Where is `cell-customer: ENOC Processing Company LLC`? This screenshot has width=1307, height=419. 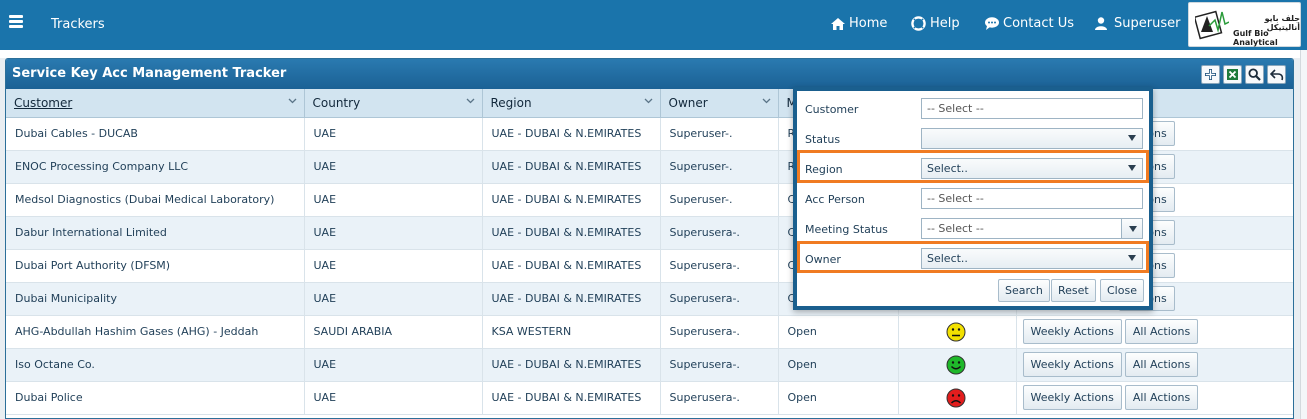 cell-customer: ENOC Processing Company LLC is located at coordinates (155, 167).